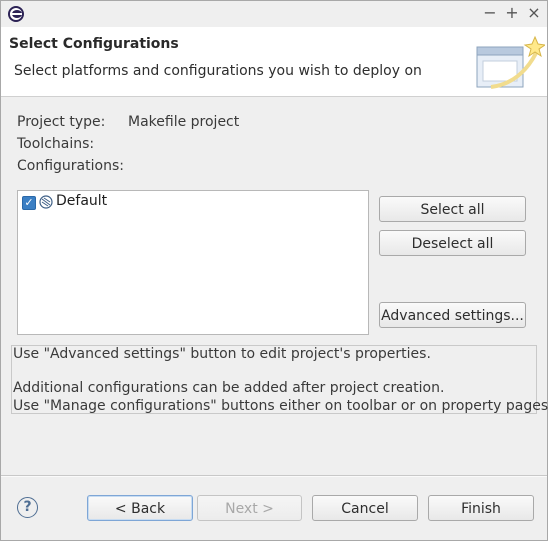 Image resolution: width=548 pixels, height=541 pixels. I want to click on footer-separator, so click(274, 476).